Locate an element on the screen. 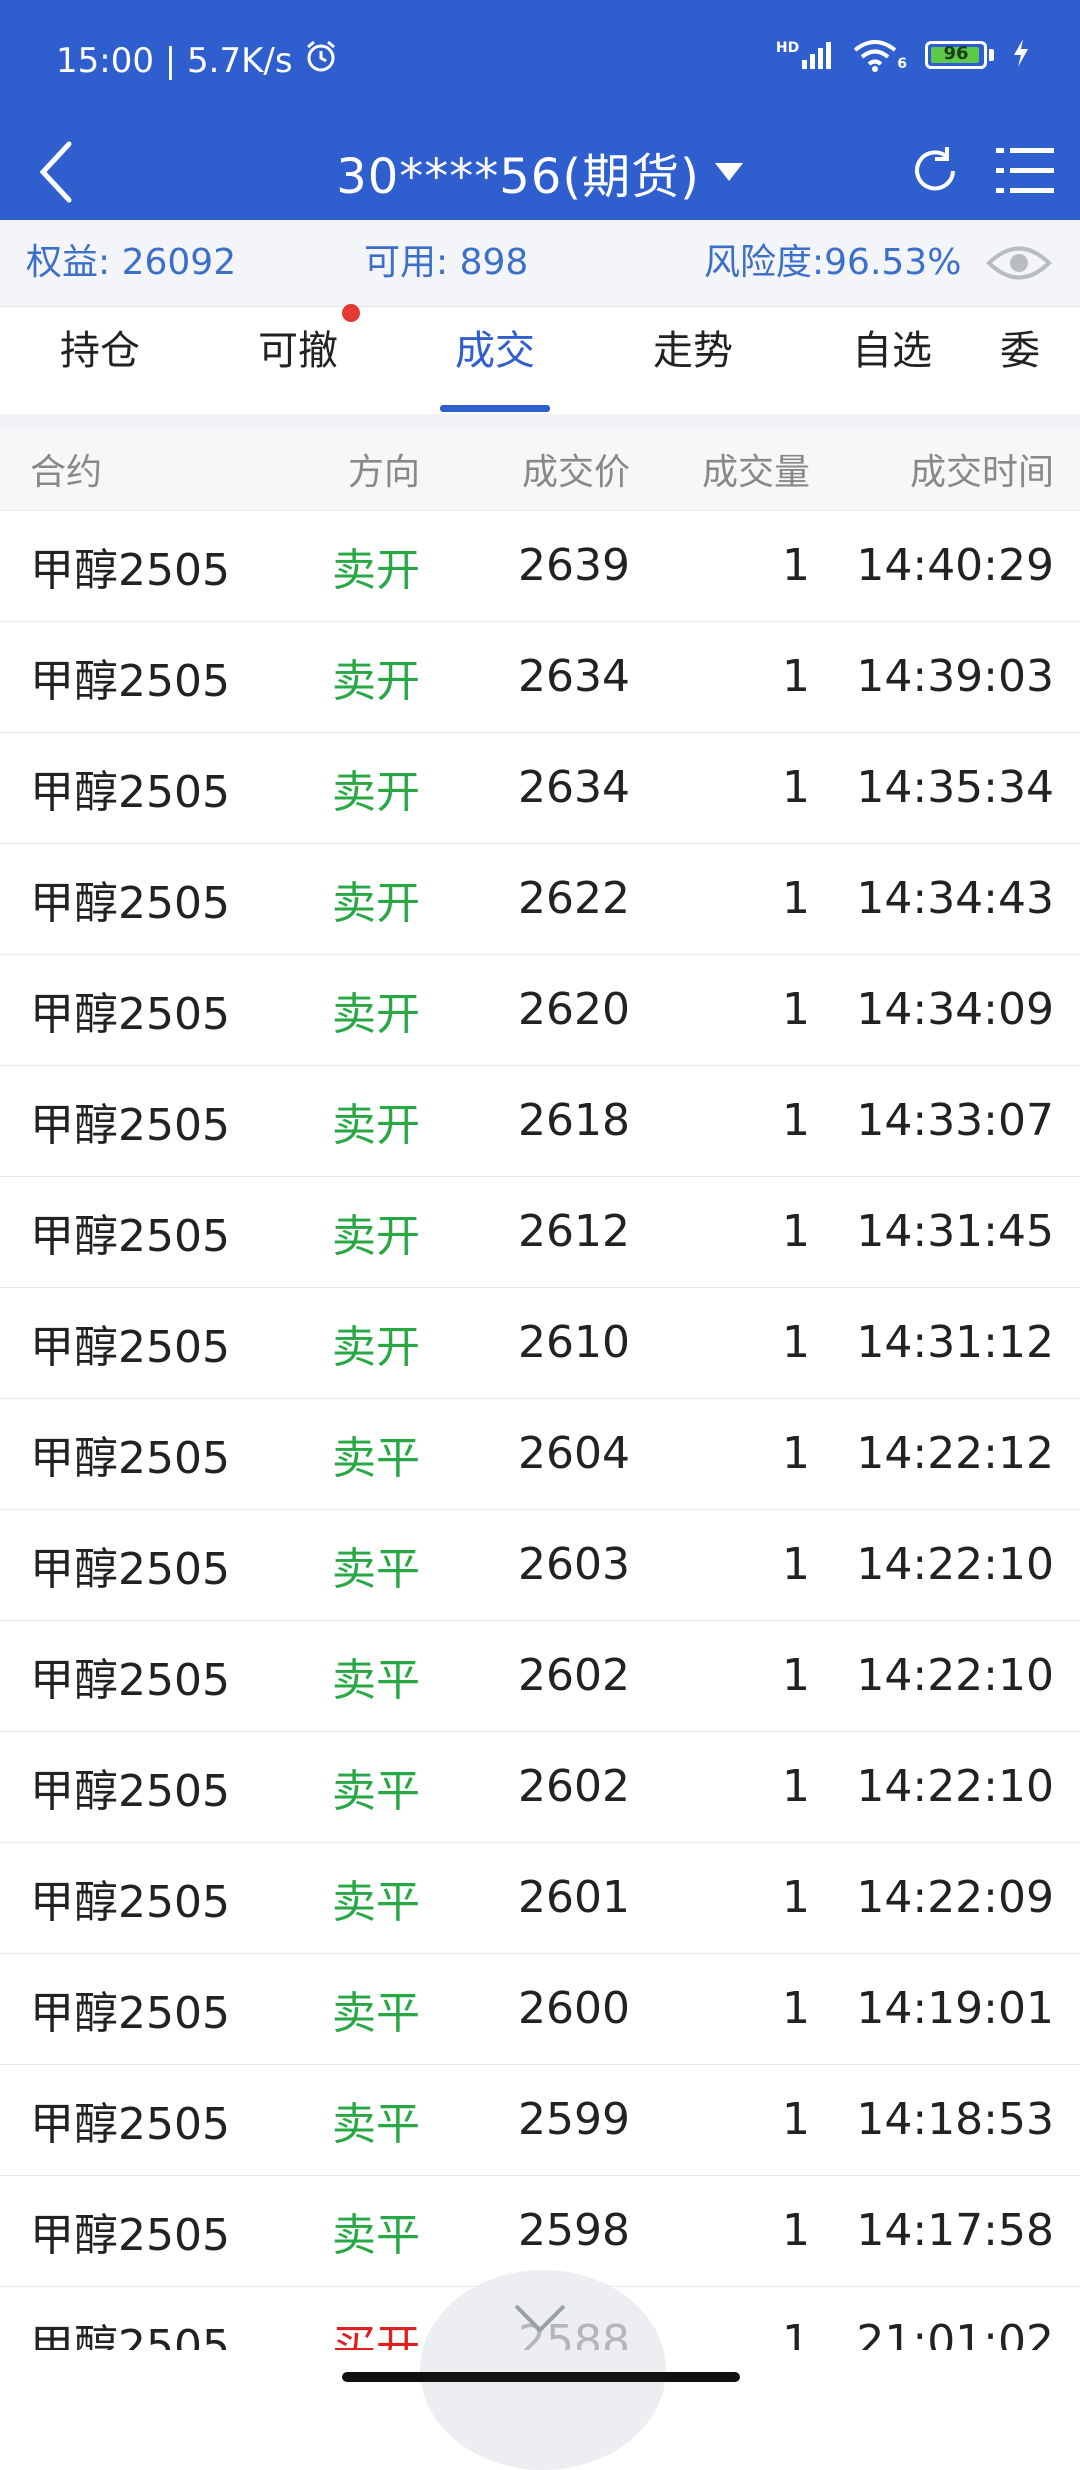  tab-bar: 持仓 可撤 成交 走势 自选 委 is located at coordinates (540, 360).